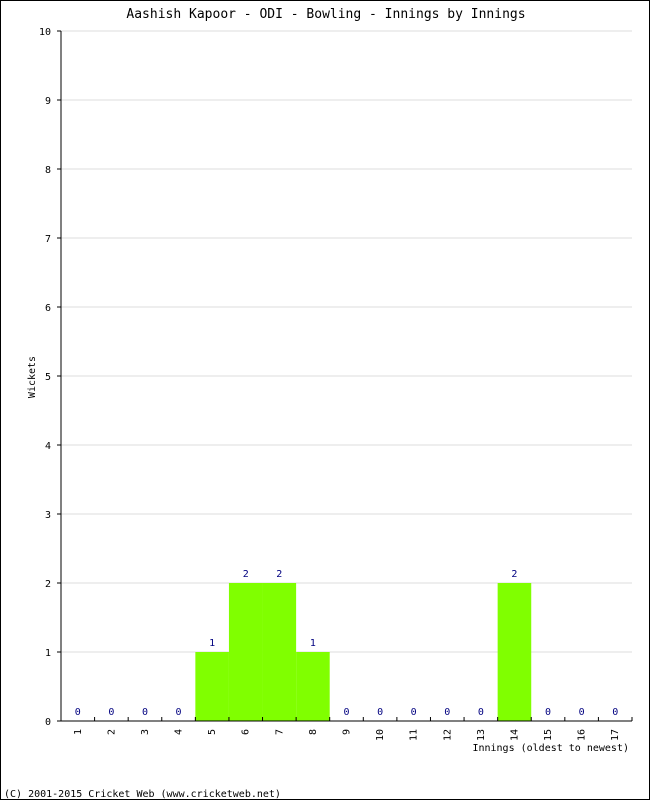 Image resolution: width=650 pixels, height=800 pixels. Describe the element at coordinates (548, 735) in the screenshot. I see `x-tick-label: 15` at that location.